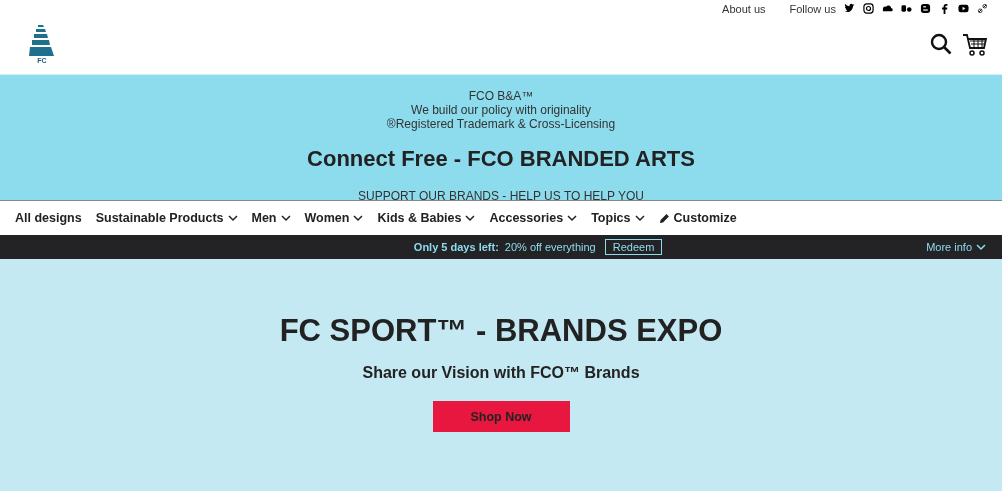 This screenshot has width=1002, height=491. I want to click on pencil-icon, so click(664, 218).